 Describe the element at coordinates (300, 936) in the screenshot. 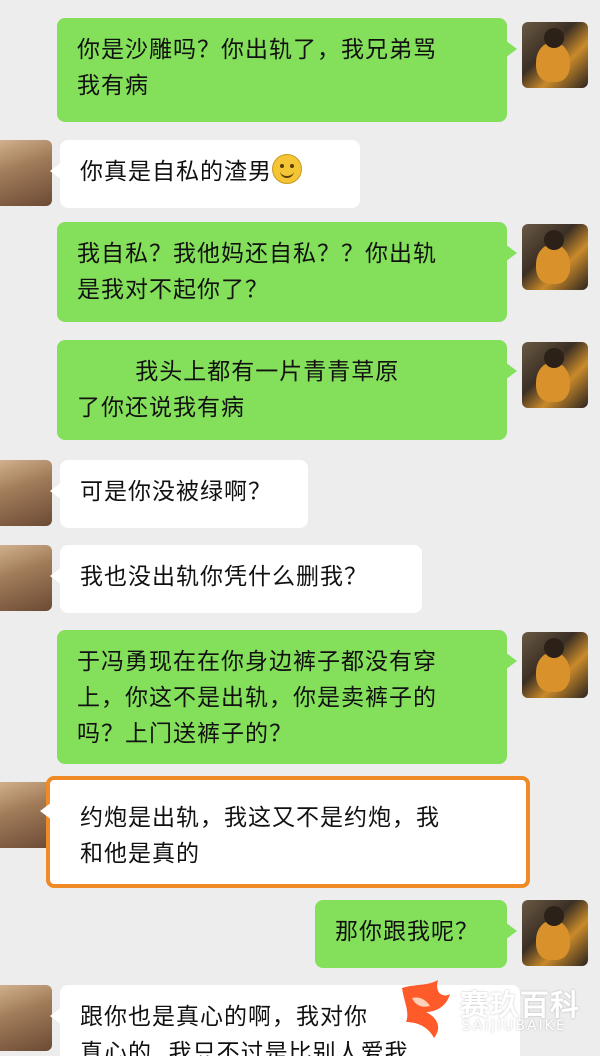

I see `message-row: 那你跟我呢？` at that location.